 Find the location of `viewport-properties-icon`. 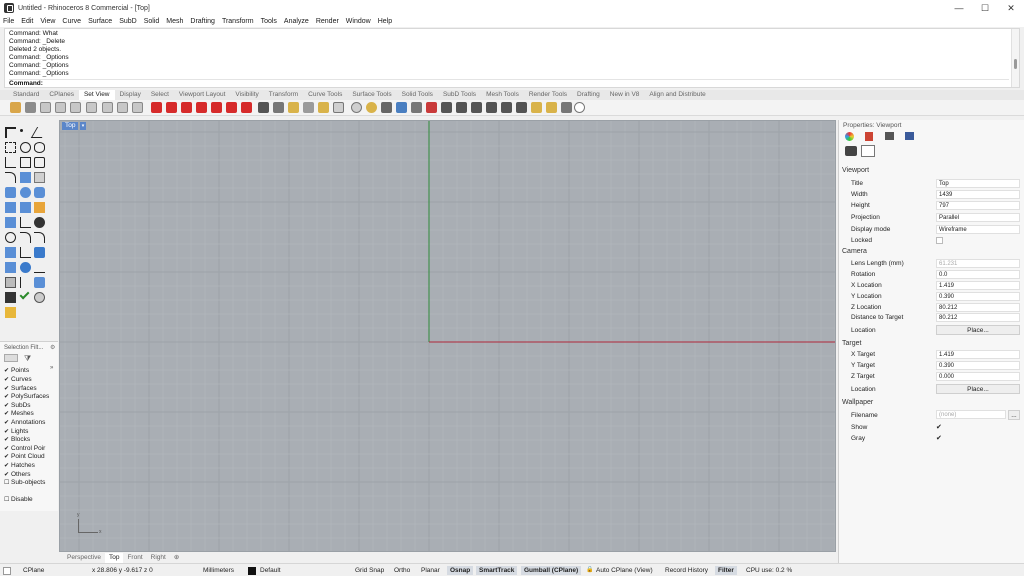

viewport-properties-icon is located at coordinates (308, 107).